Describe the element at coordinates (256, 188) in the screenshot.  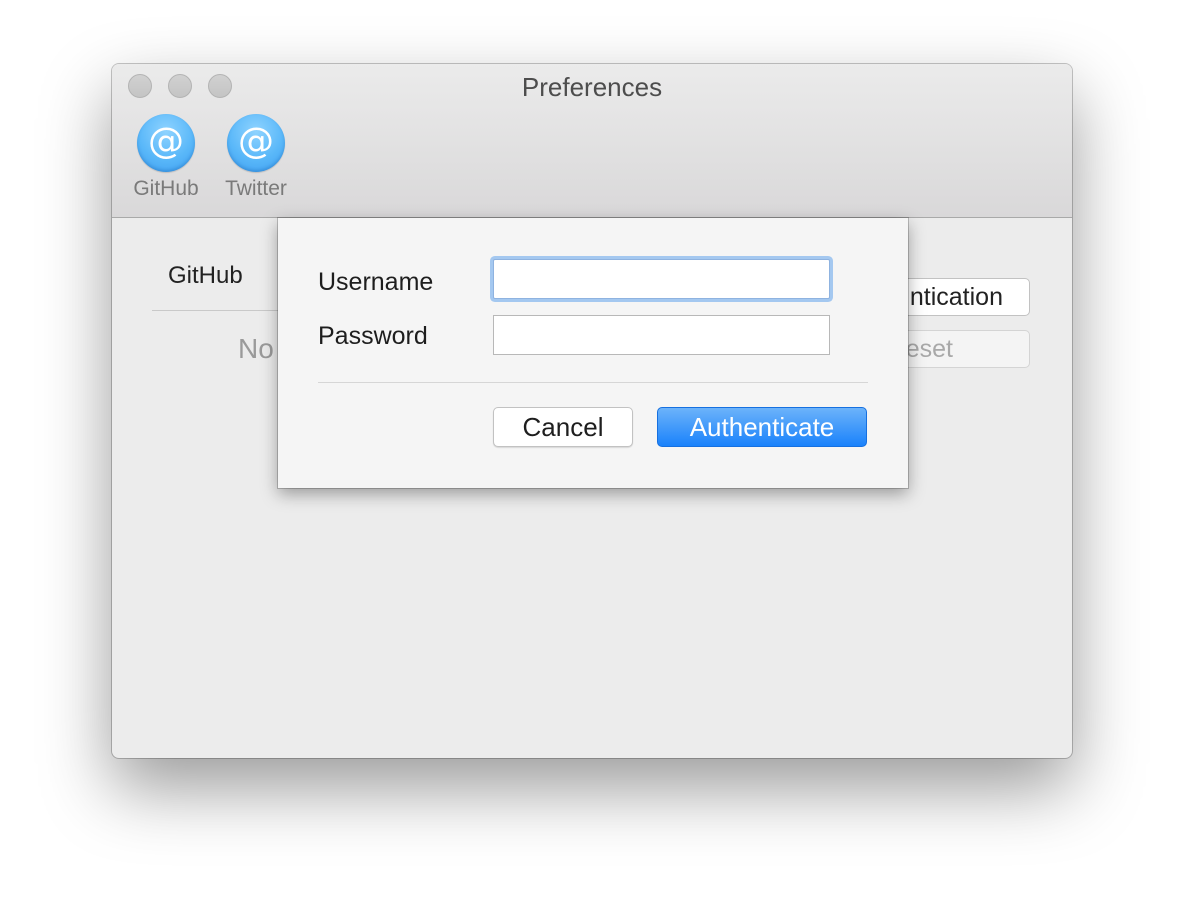
I see `toolbar-item-label: Twitter` at that location.